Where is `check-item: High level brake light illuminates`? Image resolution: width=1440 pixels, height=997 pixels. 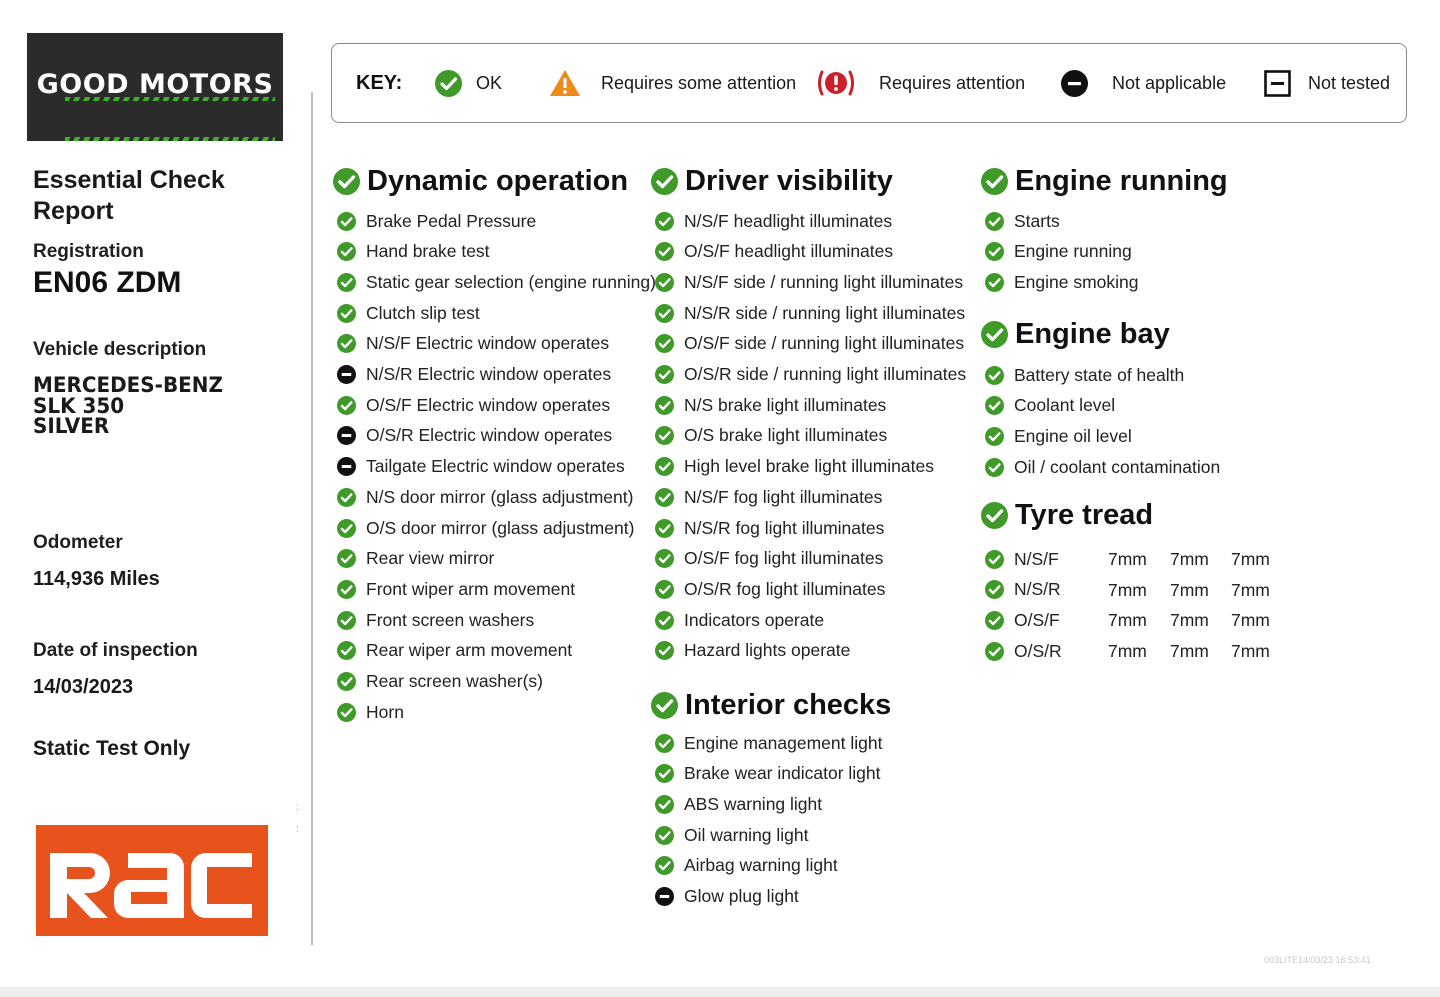
check-item: High level brake light illuminates is located at coordinates (794, 467).